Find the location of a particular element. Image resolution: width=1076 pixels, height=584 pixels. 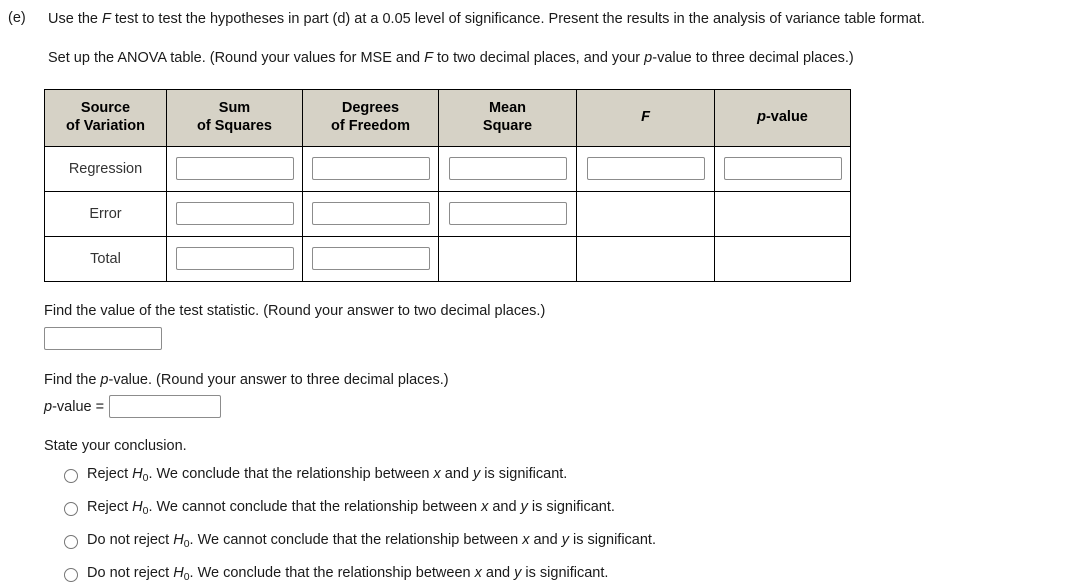

table-row: Regression is located at coordinates (447, 168).